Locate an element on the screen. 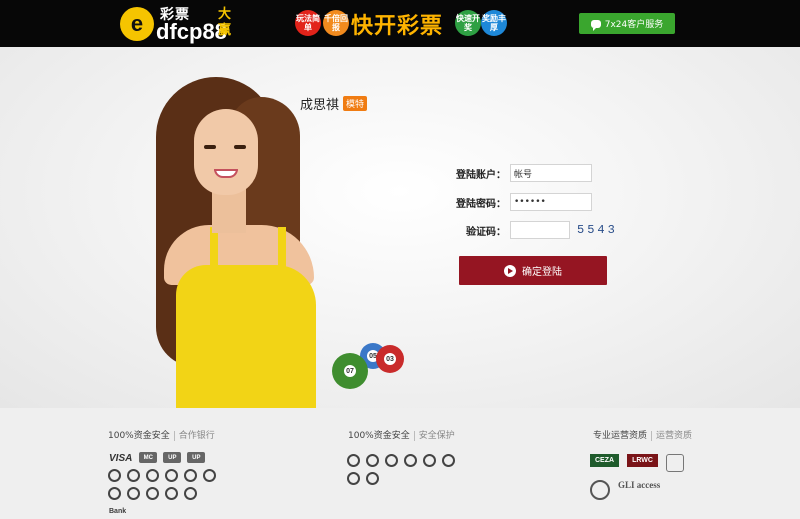  shield-icon is located at coordinates (410, 460).